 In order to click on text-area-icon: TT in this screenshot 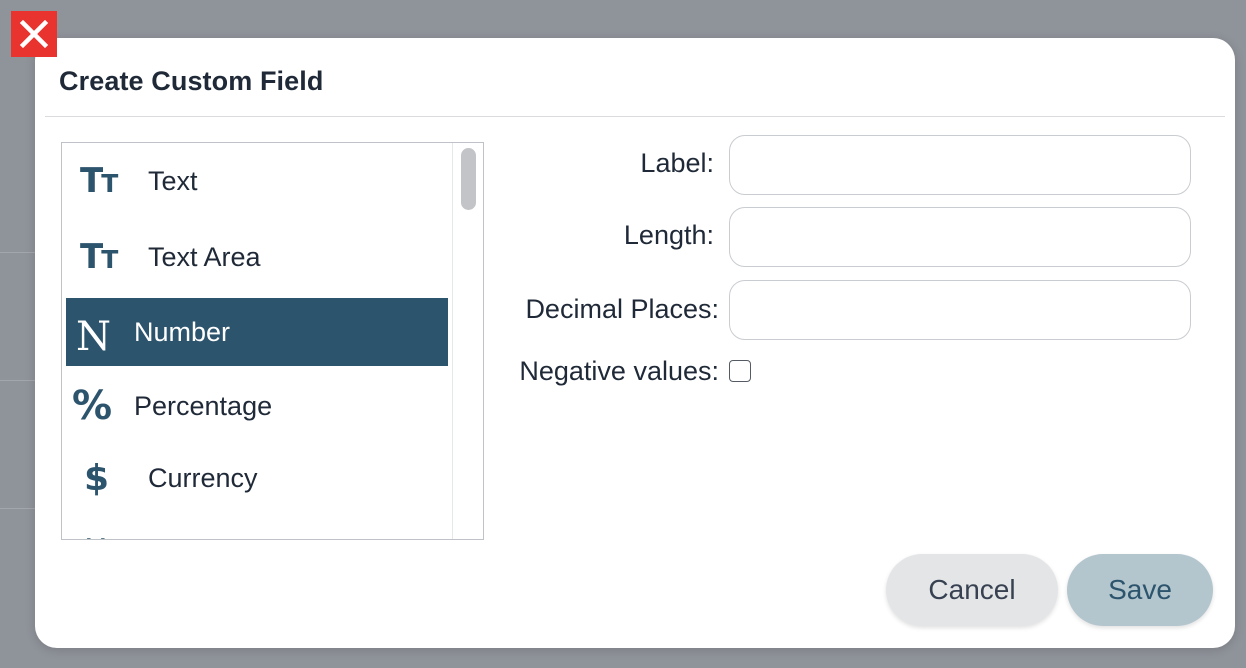, I will do `click(99, 257)`.